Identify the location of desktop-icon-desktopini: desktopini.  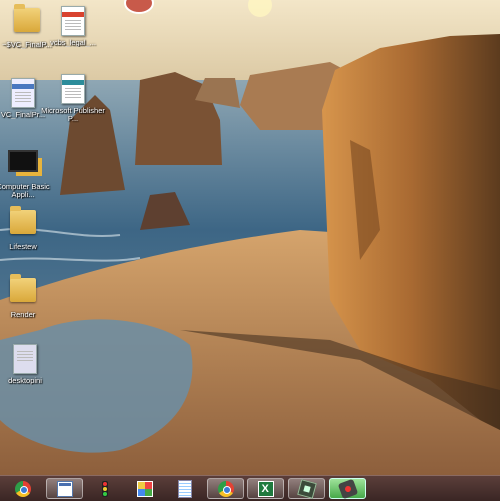
(30, 363).